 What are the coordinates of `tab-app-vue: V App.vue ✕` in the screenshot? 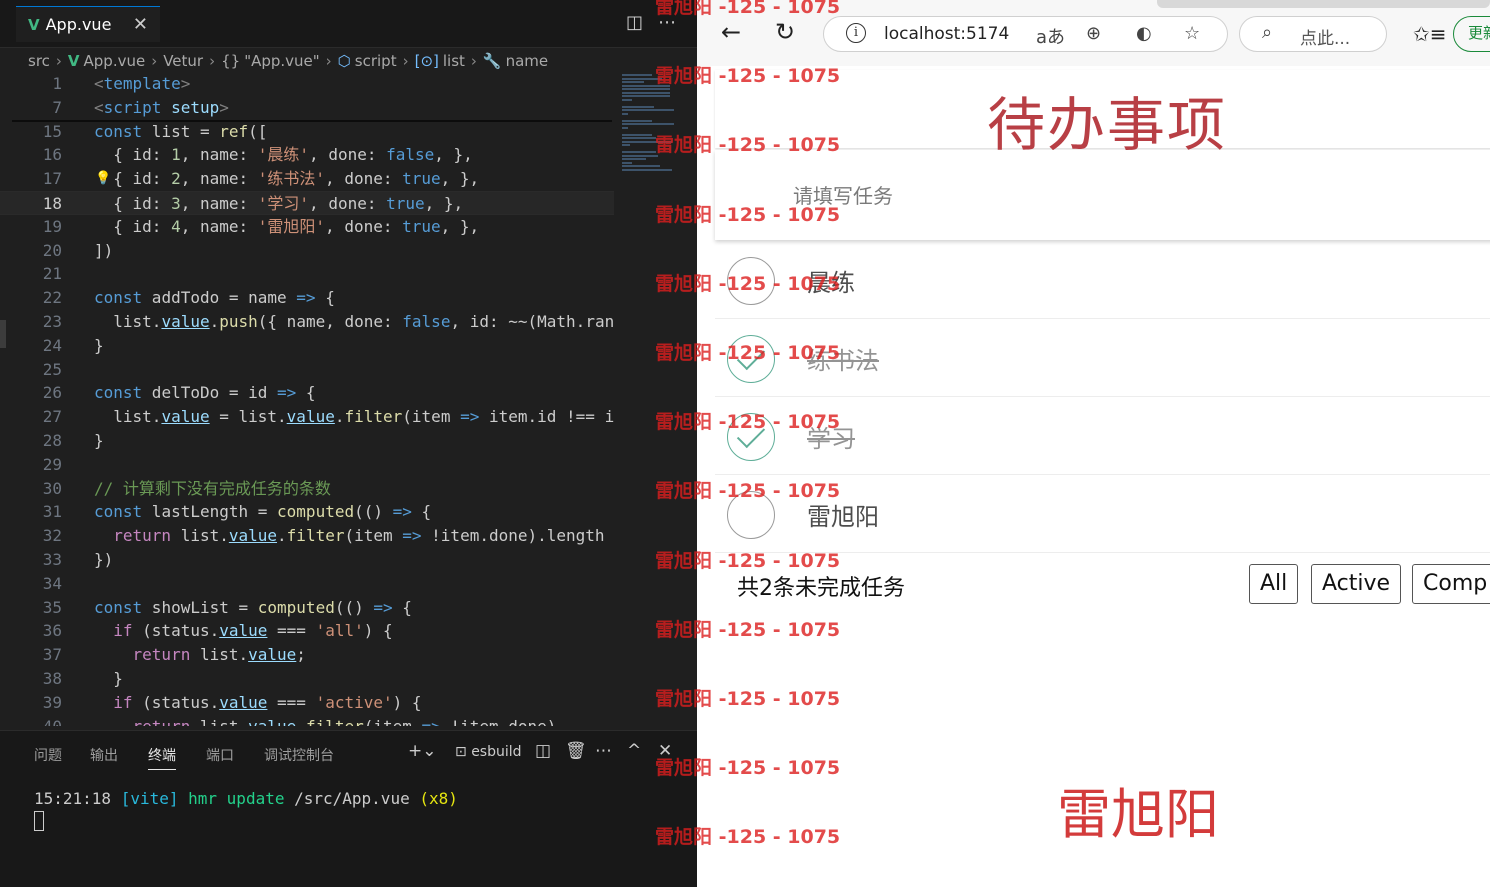 It's located at (88, 24).